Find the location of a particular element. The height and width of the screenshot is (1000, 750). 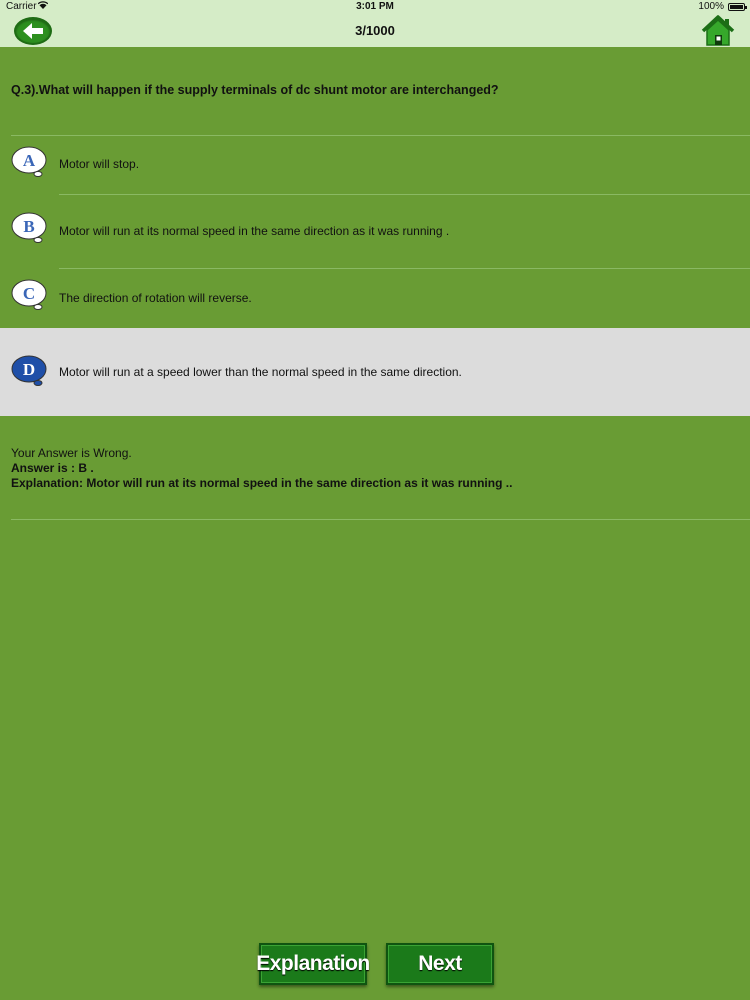

nav-bar: 3/1000 is located at coordinates (375, 30).